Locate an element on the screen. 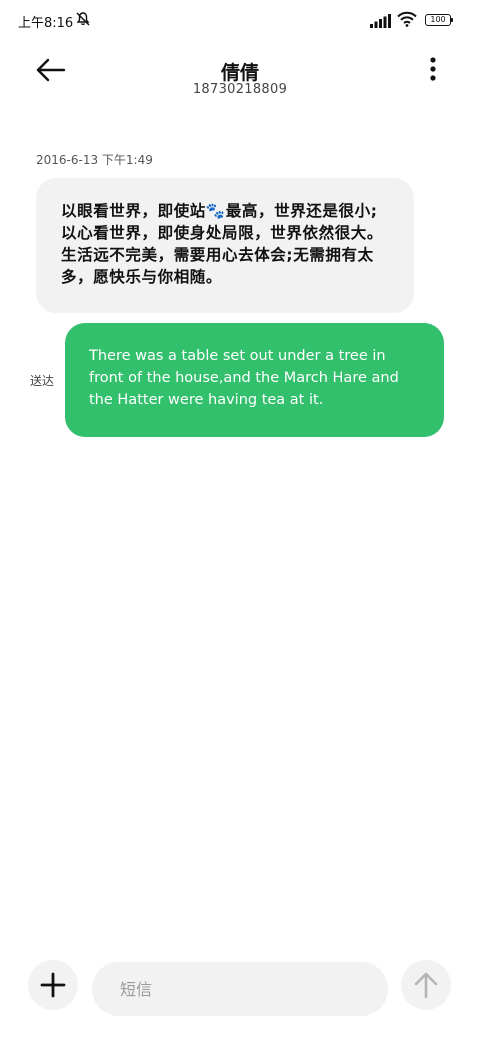  send-button is located at coordinates (426, 985).